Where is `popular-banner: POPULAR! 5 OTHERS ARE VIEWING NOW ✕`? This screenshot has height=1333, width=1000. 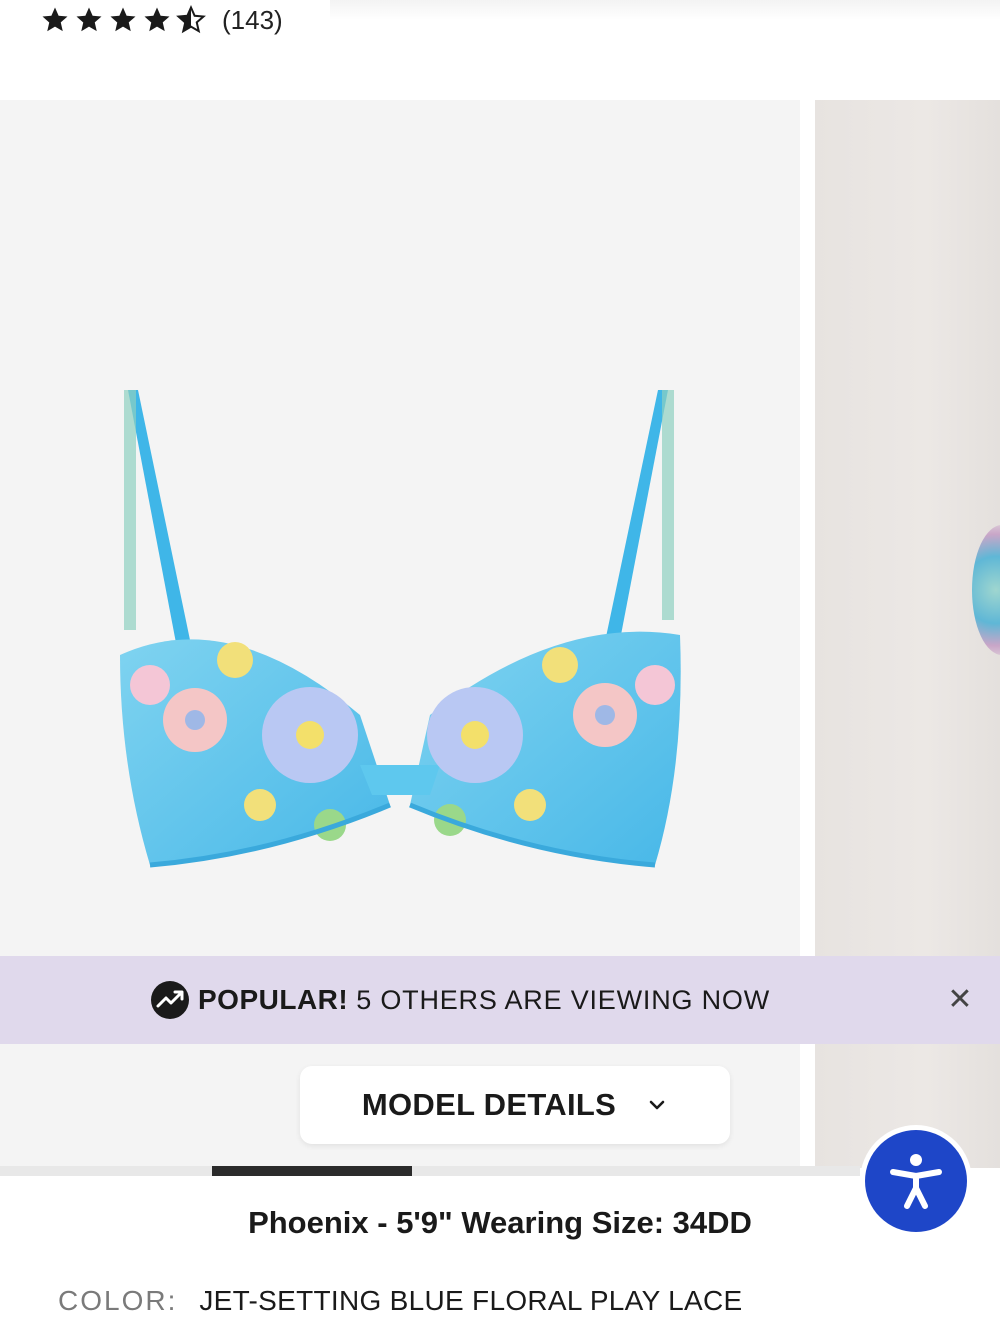 popular-banner: POPULAR! 5 OTHERS ARE VIEWING NOW ✕ is located at coordinates (500, 1000).